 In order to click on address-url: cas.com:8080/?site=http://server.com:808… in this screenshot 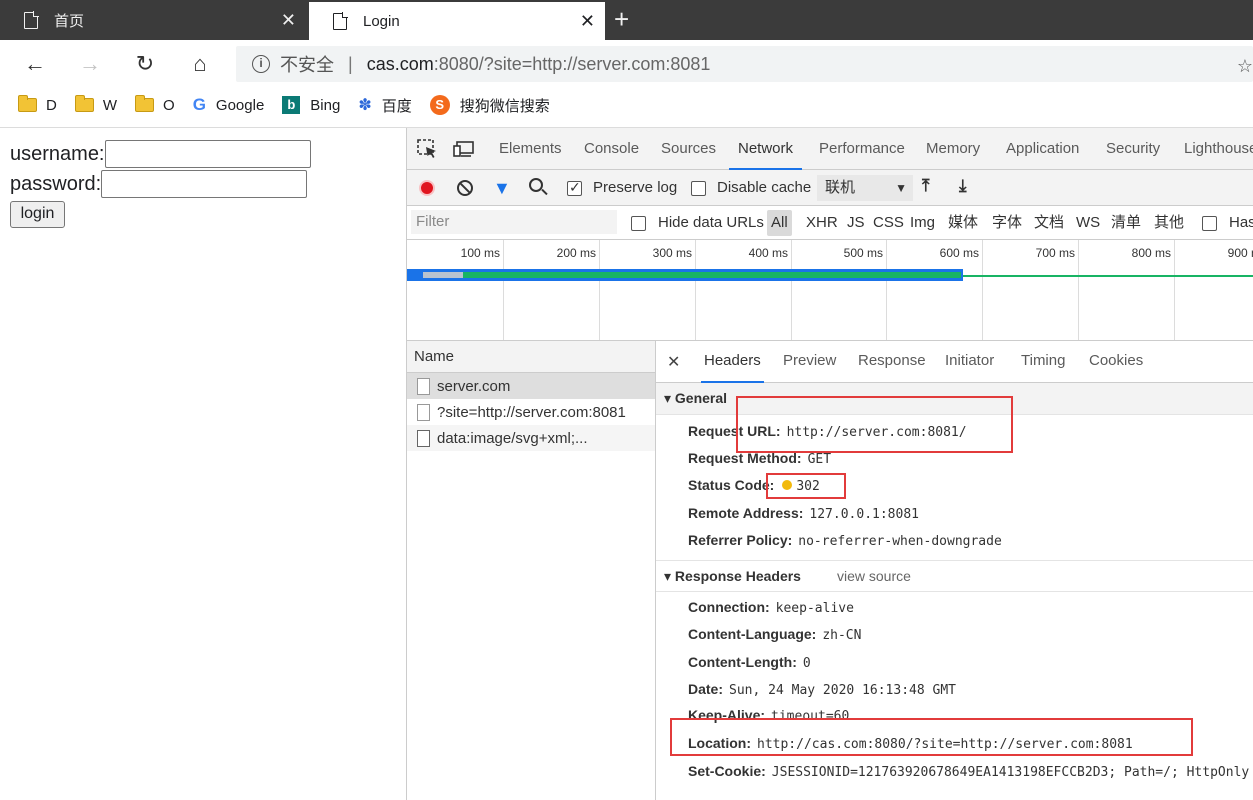, I will do `click(539, 64)`.